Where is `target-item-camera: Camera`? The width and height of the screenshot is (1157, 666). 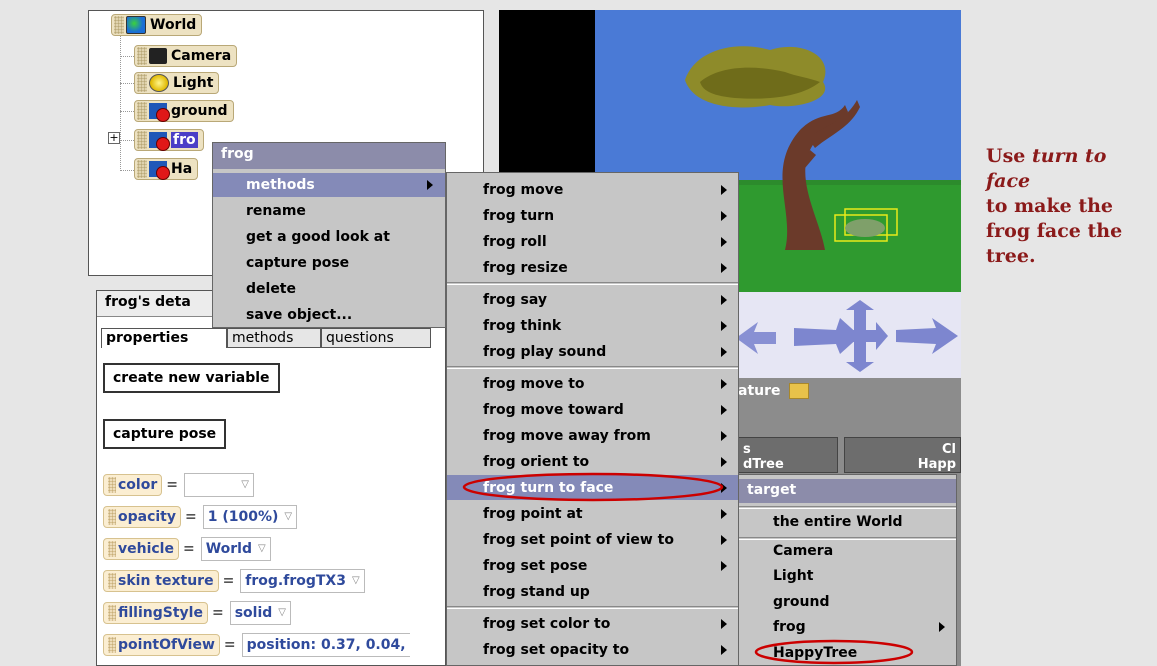 target-item-camera: Camera is located at coordinates (847, 551).